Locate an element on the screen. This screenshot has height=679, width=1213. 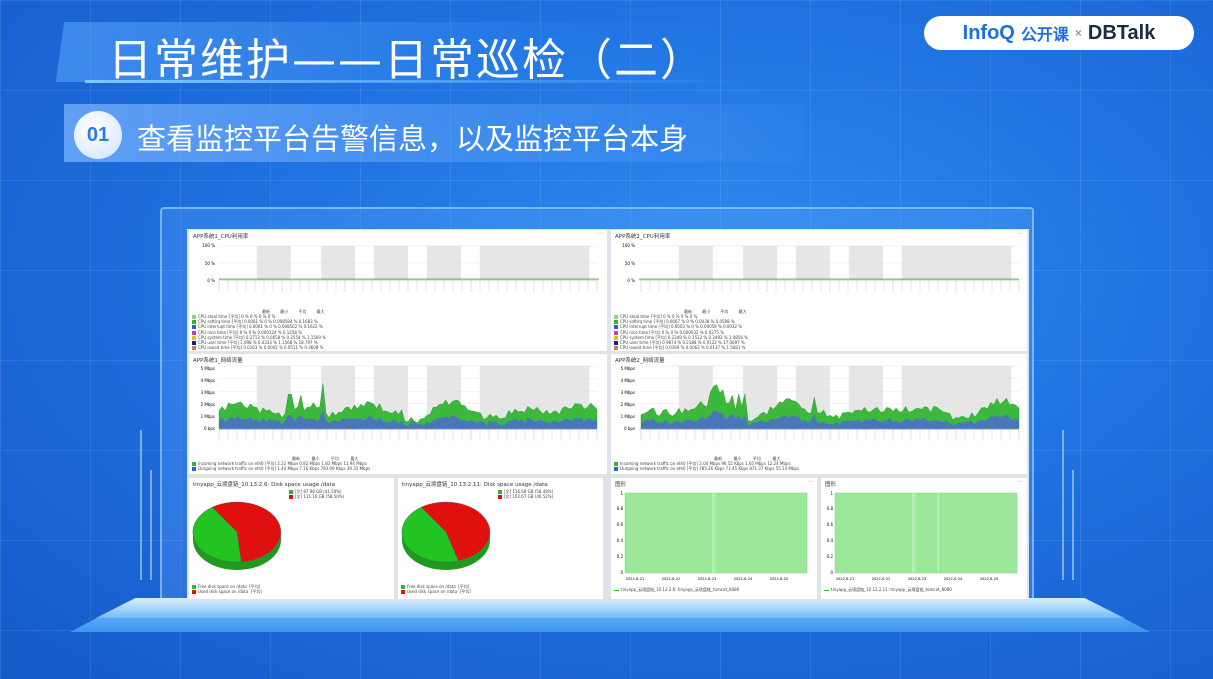
y-tick: 0.8 is located at coordinates (830, 508).